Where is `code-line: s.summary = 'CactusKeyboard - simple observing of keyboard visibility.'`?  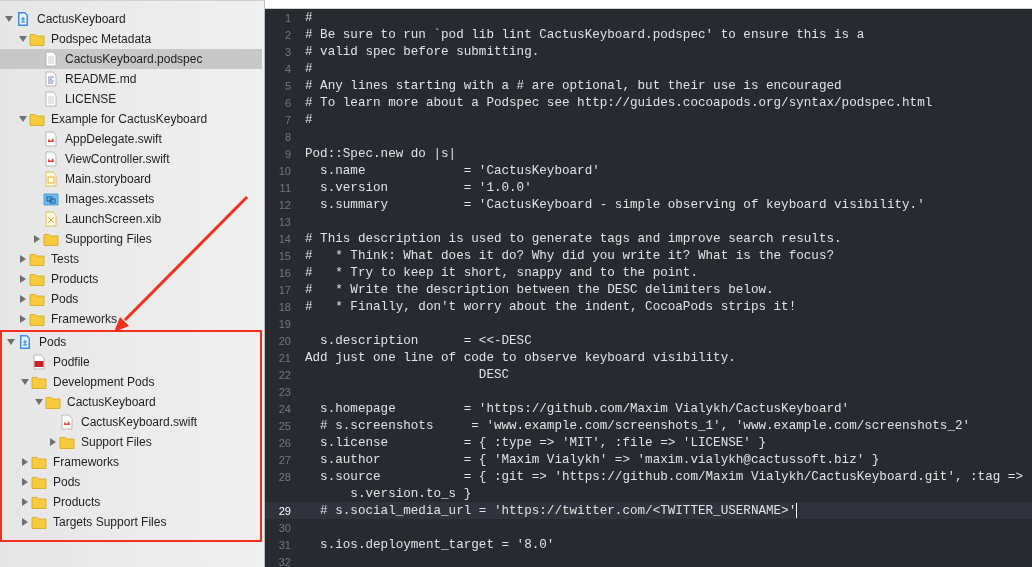 code-line: s.summary = 'CactusKeyboard - simple observing of keyboard visibility.' is located at coordinates (622, 204).